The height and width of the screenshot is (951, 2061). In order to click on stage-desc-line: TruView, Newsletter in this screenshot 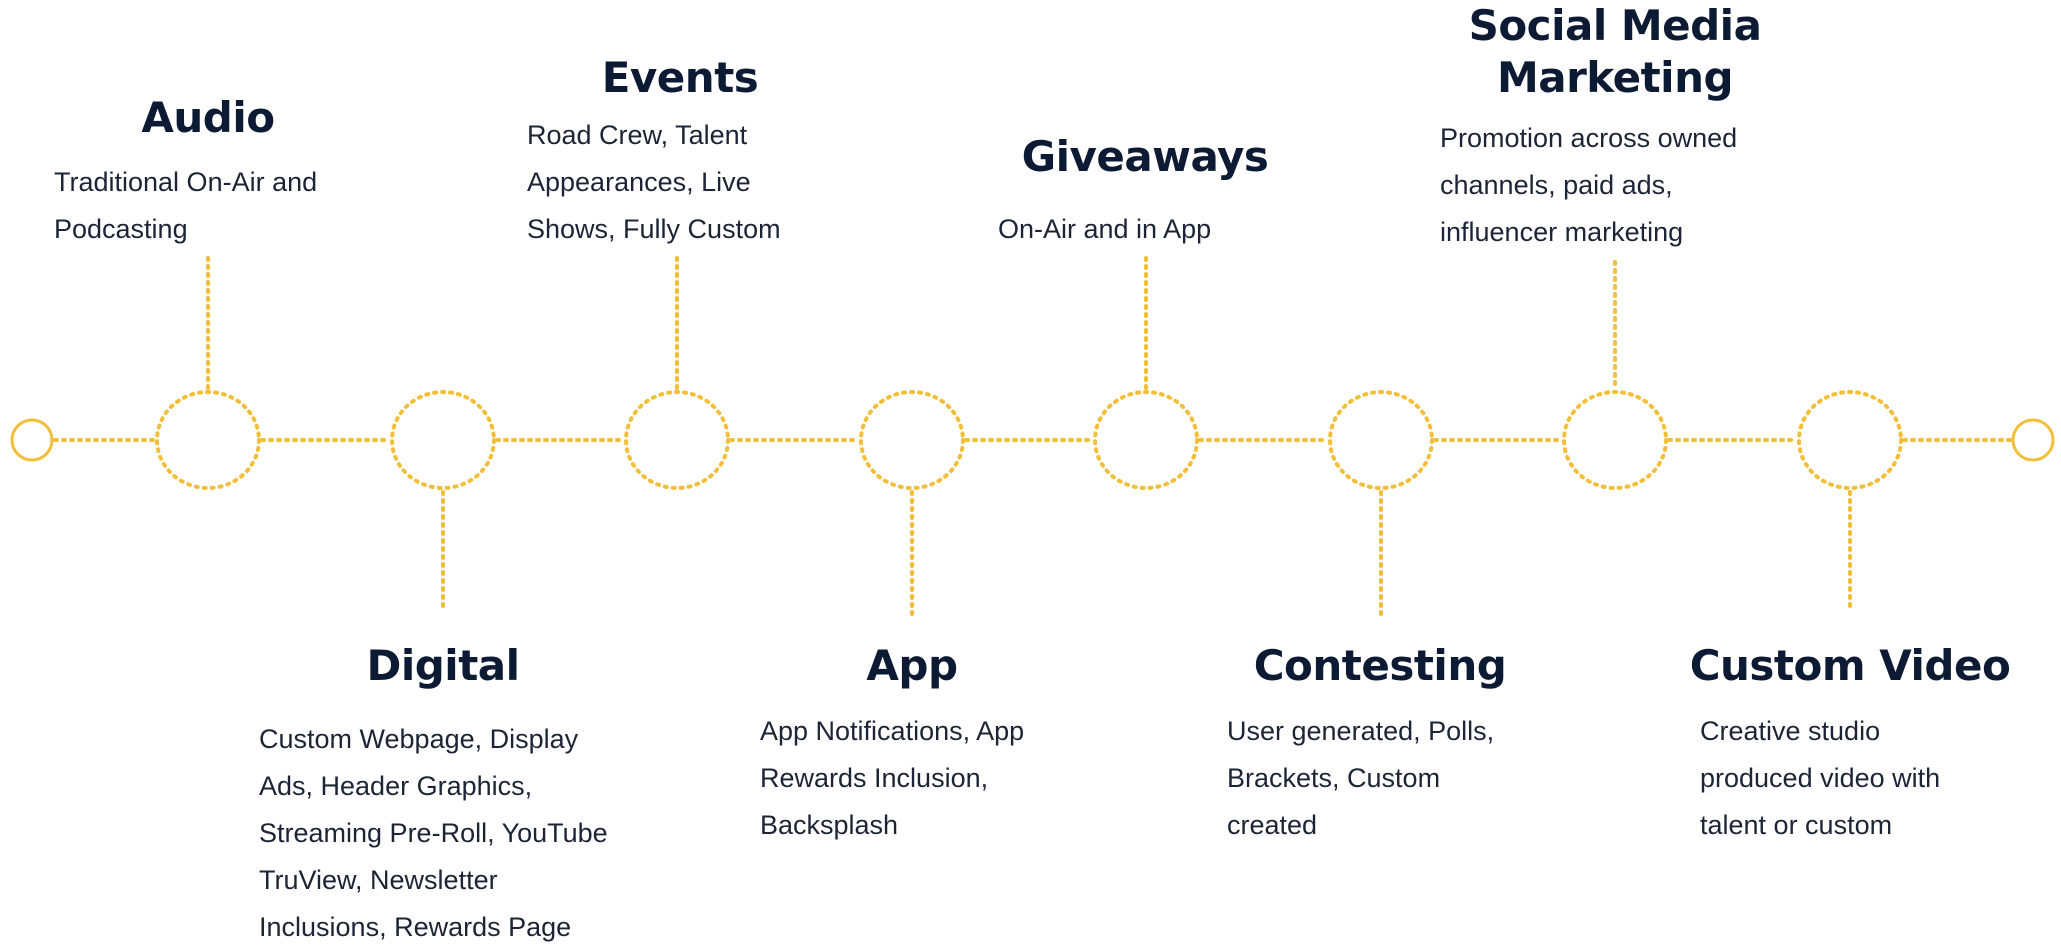, I will do `click(378, 880)`.